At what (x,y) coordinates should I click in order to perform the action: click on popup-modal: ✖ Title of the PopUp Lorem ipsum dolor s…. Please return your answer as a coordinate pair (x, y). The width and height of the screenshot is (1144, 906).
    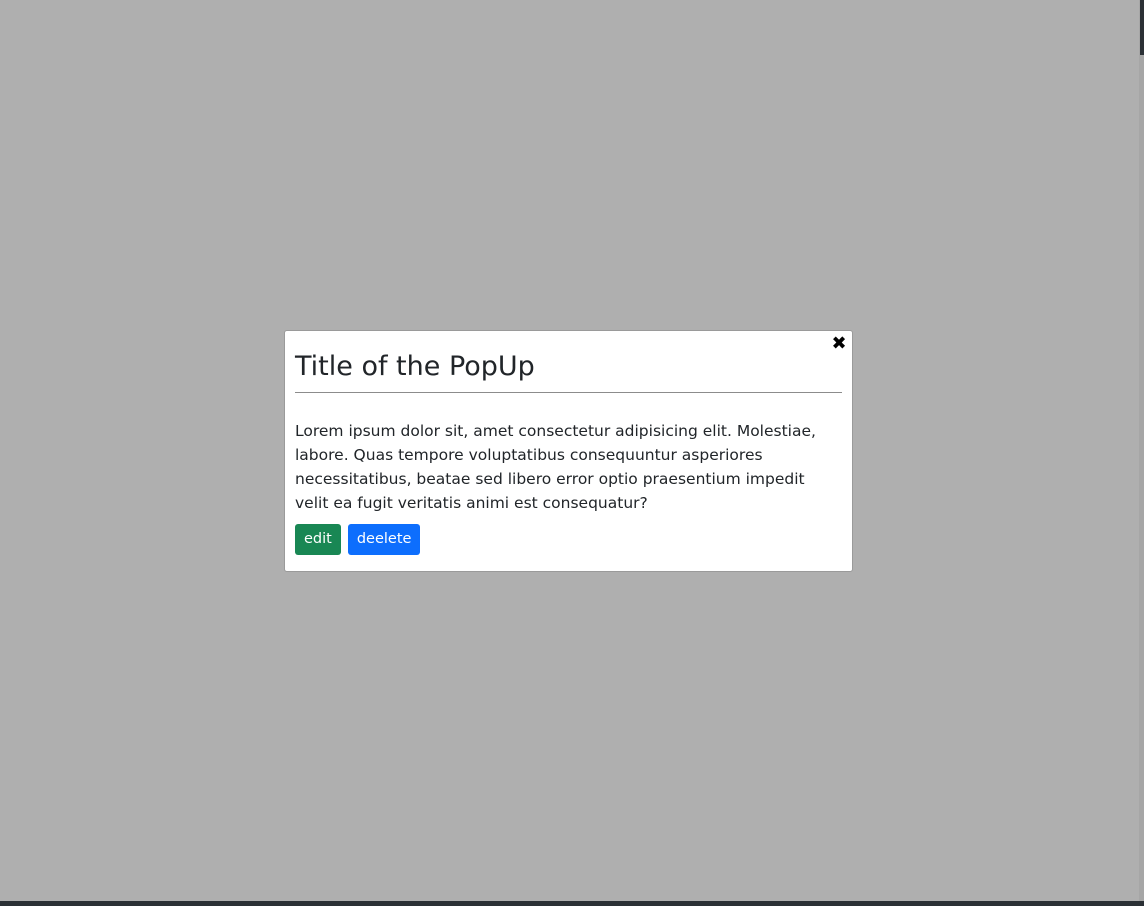
    Looking at the image, I should click on (568, 451).